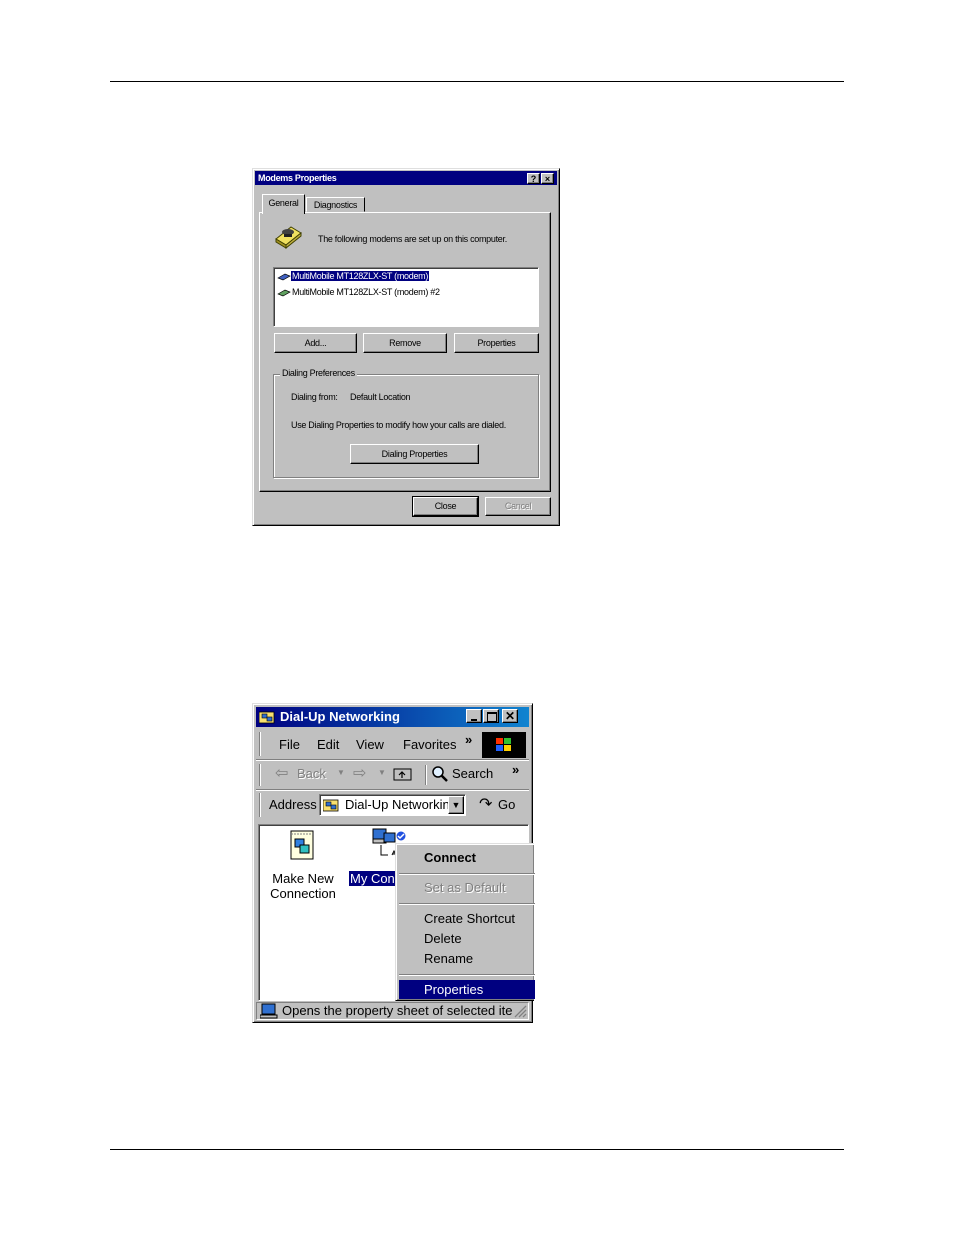 The width and height of the screenshot is (954, 1235). What do you see at coordinates (297, 178) in the screenshot?
I see `dialog-title: Modems Properties` at bounding box center [297, 178].